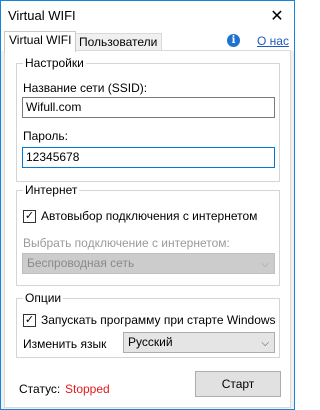  Describe the element at coordinates (85, 88) in the screenshot. I see `ssid-label: Название сети (SSID):` at that location.